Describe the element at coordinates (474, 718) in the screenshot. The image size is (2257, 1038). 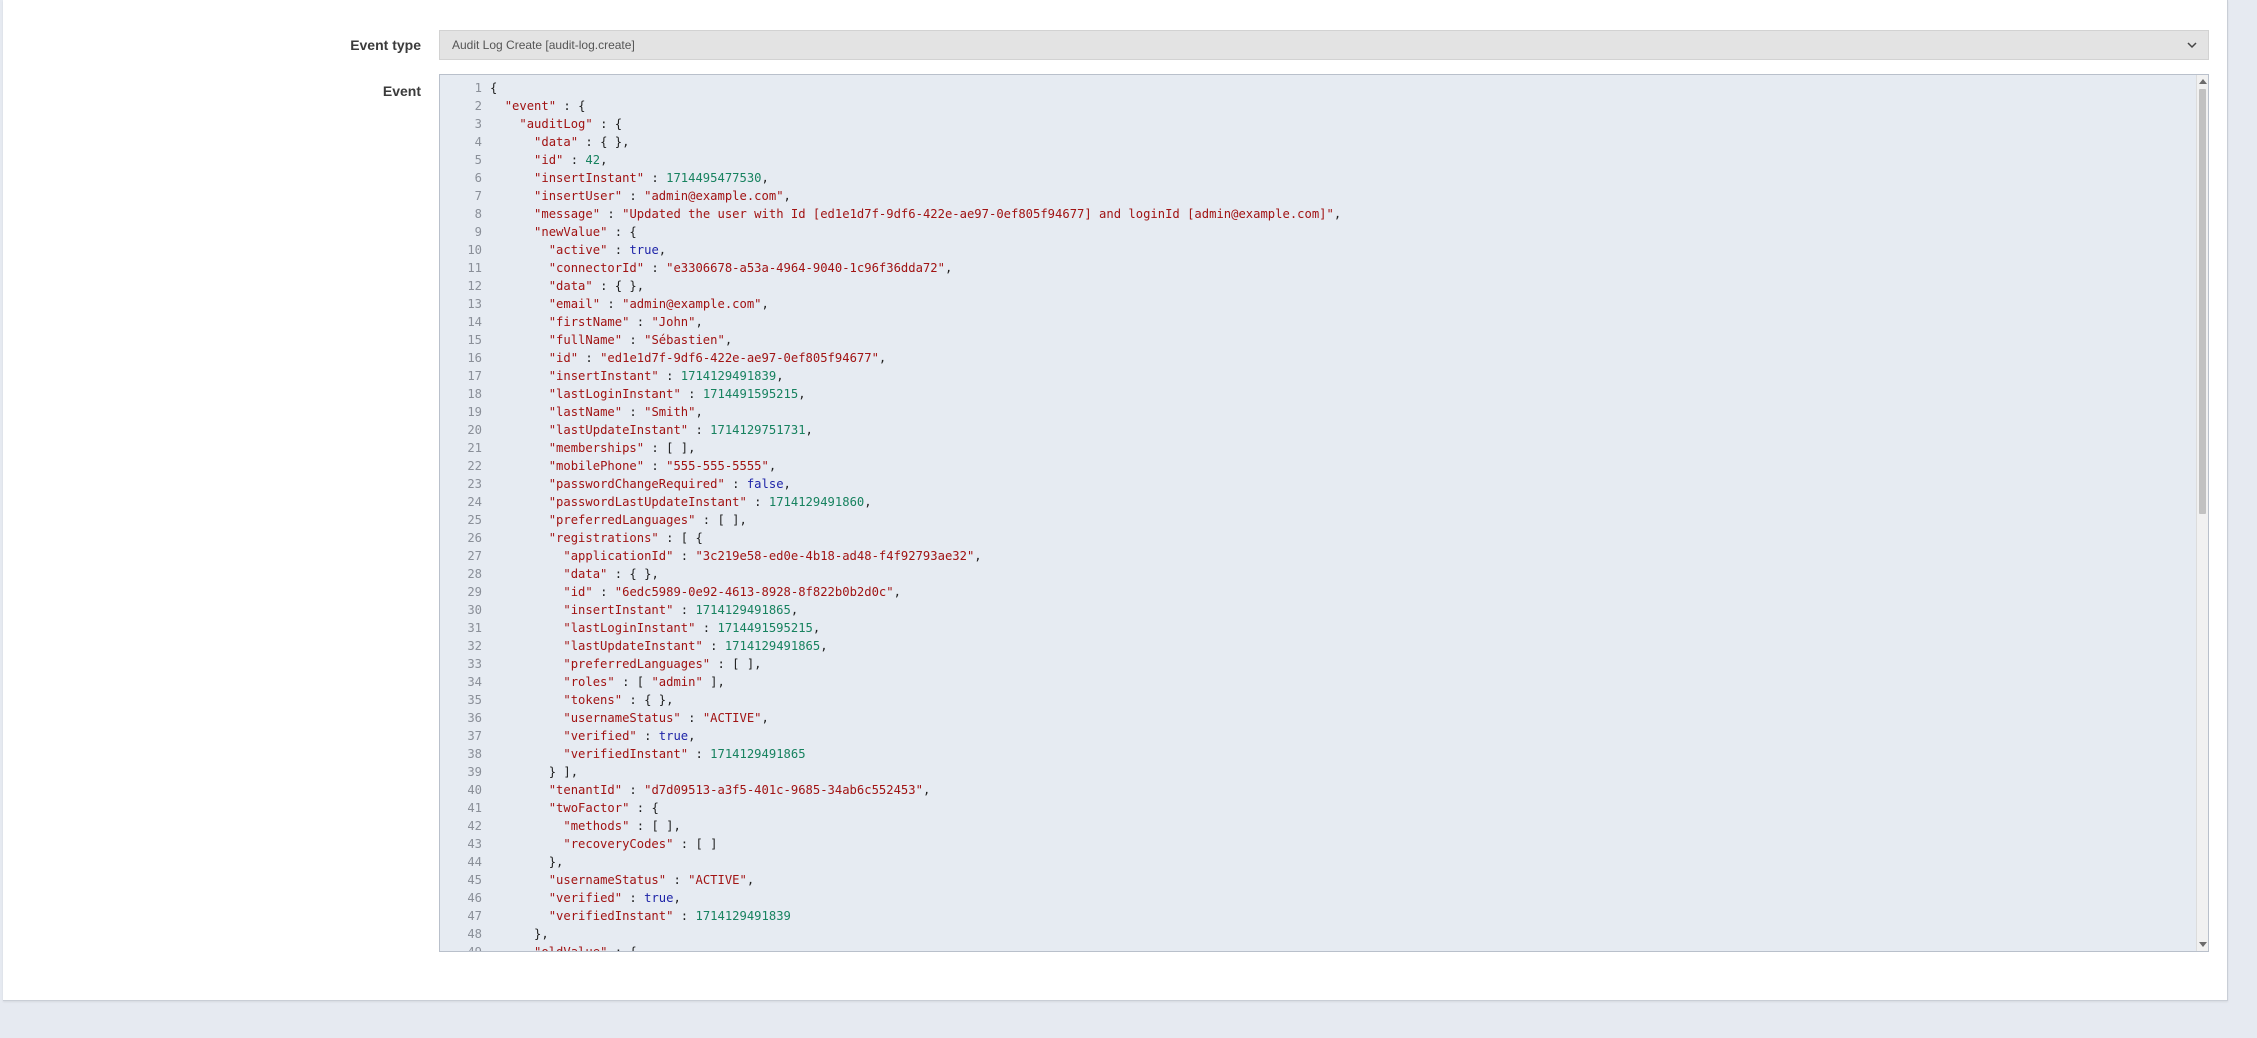
I see `line-number: 36` at that location.